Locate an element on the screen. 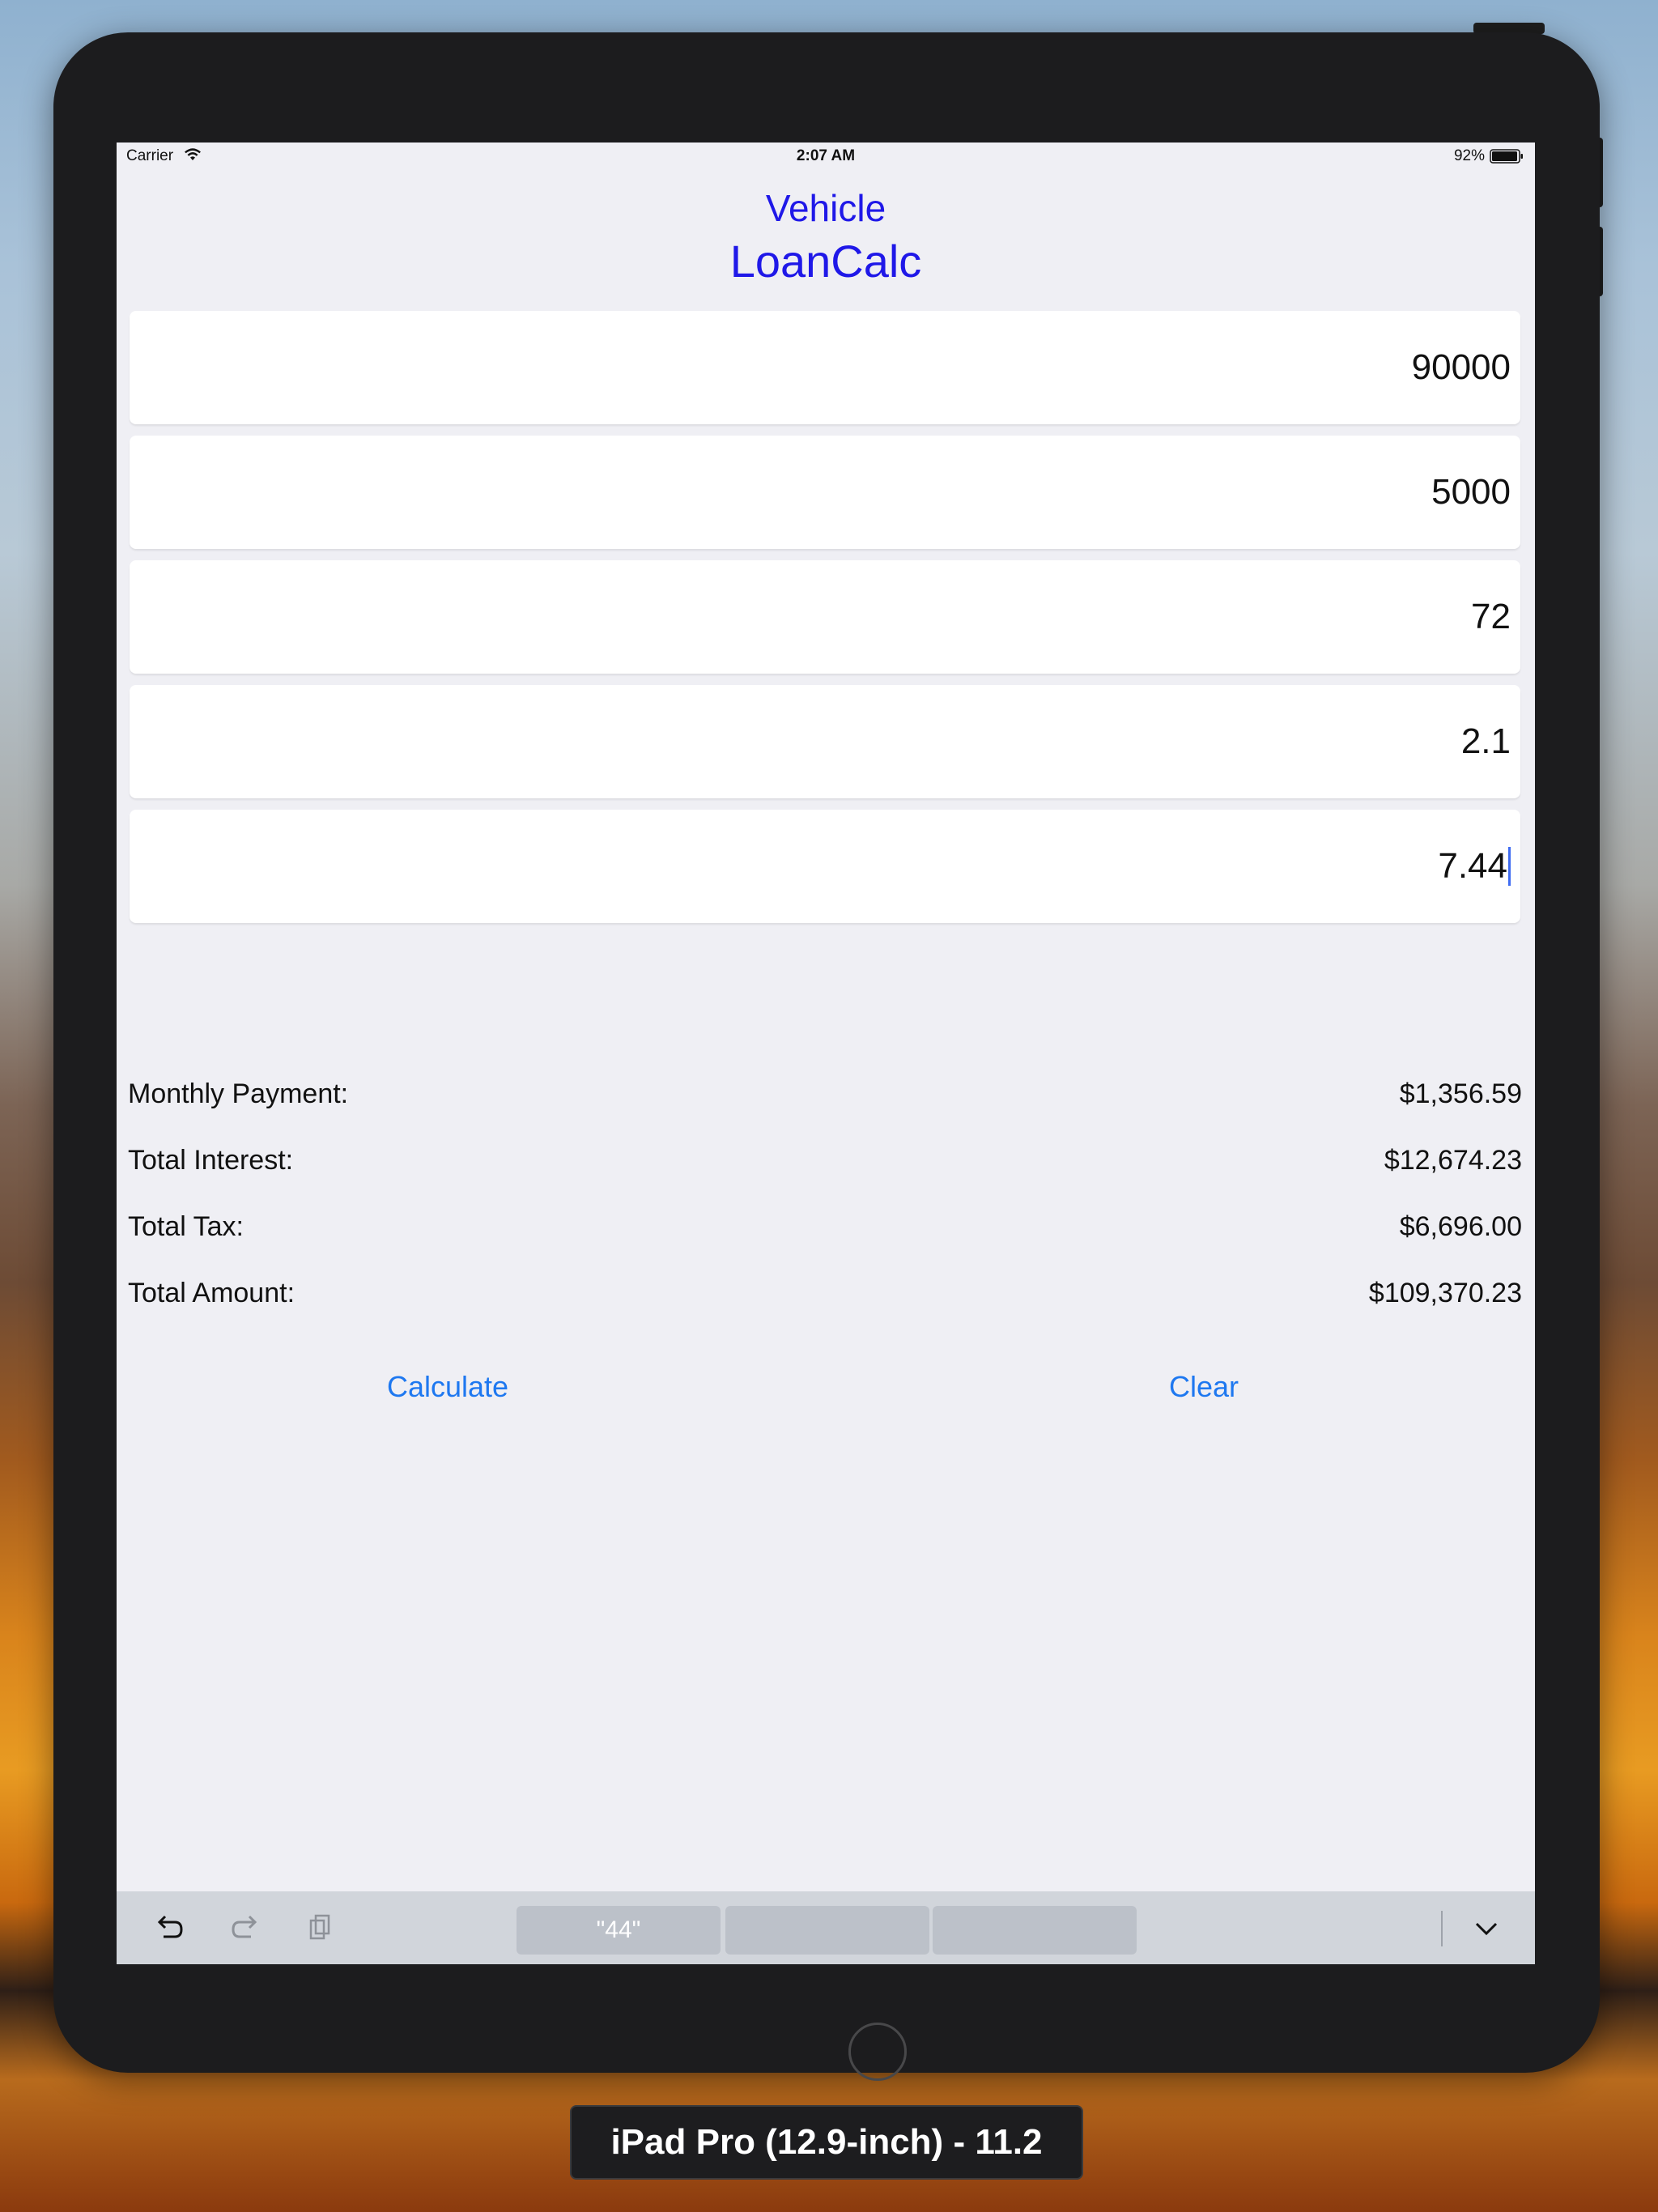 This screenshot has width=1658, height=2212. home-button is located at coordinates (877, 2052).